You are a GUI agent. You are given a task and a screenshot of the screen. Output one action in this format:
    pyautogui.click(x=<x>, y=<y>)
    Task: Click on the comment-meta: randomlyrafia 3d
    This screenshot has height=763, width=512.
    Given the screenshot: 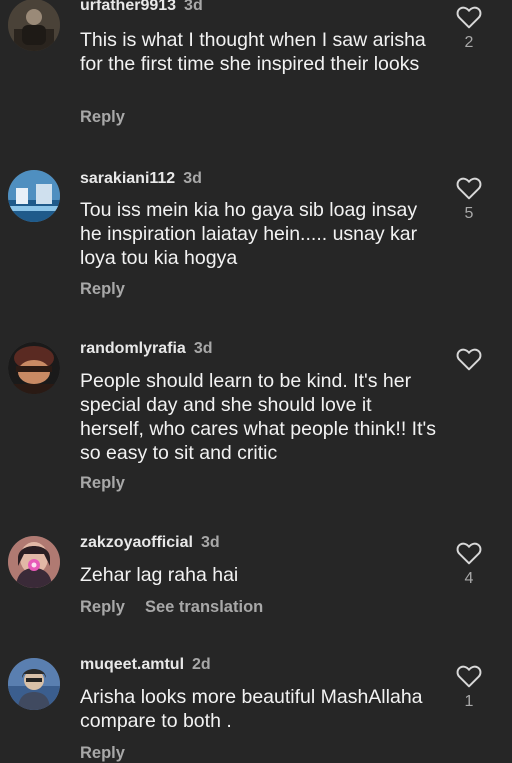 What is the action you would take?
    pyautogui.click(x=146, y=349)
    